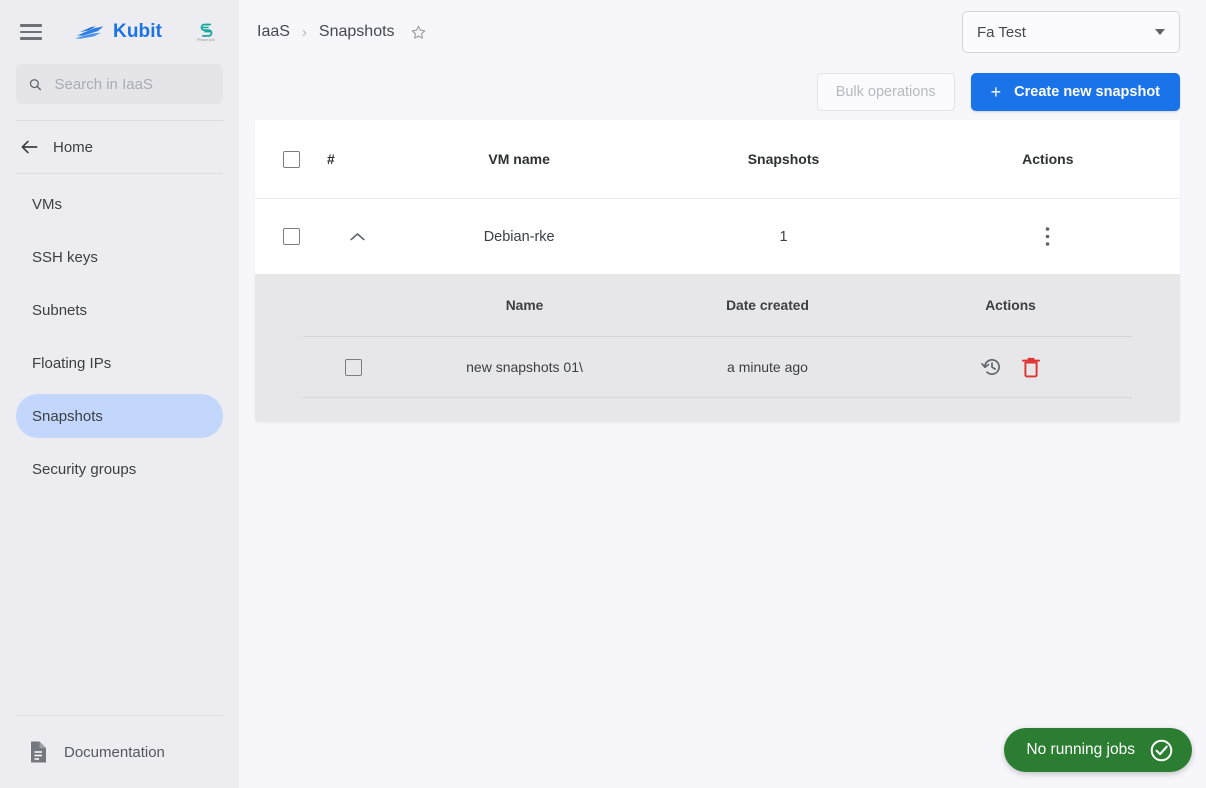  I want to click on search-icon, so click(35, 84).